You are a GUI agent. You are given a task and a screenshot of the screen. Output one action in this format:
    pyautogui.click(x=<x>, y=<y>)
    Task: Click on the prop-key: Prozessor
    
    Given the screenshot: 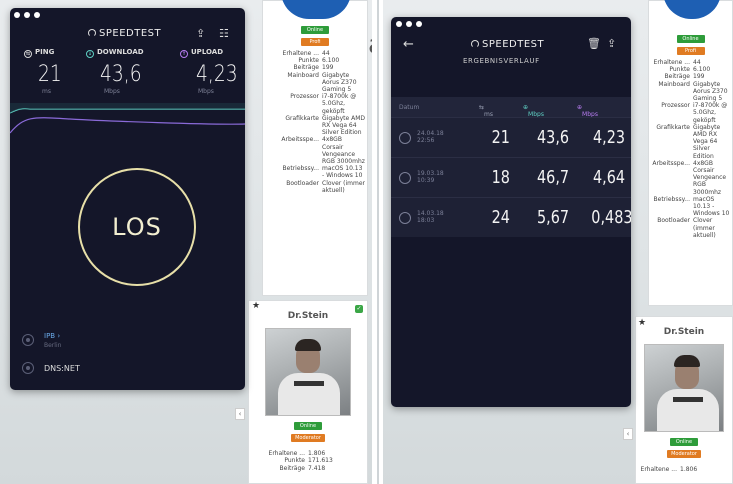 What is the action you would take?
    pyautogui.click(x=675, y=106)
    